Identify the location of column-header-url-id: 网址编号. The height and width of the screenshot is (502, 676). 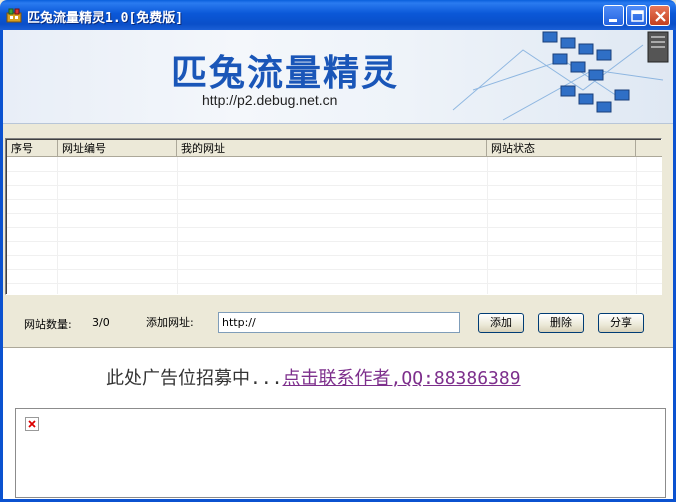
(117, 148).